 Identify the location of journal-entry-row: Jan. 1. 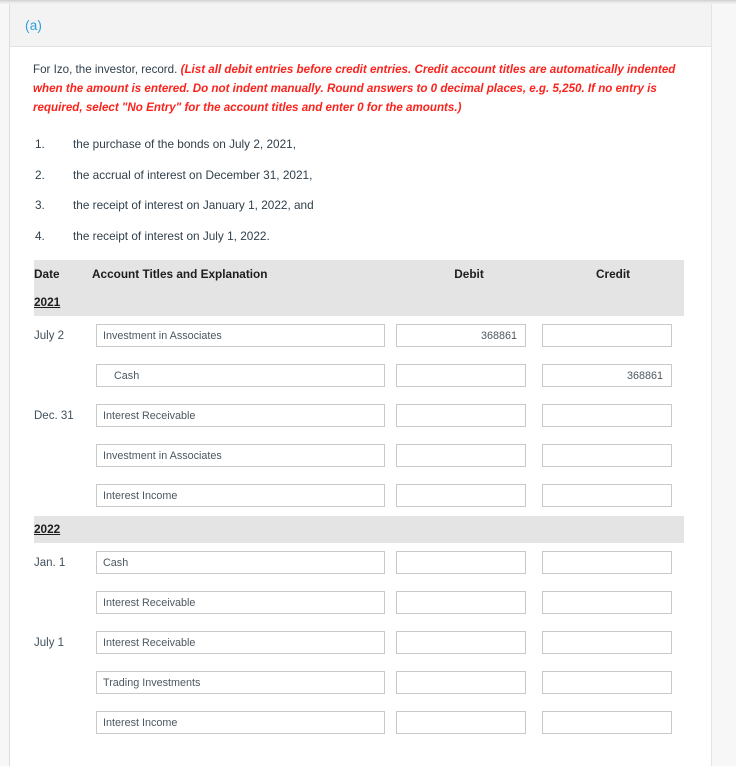
(359, 563).